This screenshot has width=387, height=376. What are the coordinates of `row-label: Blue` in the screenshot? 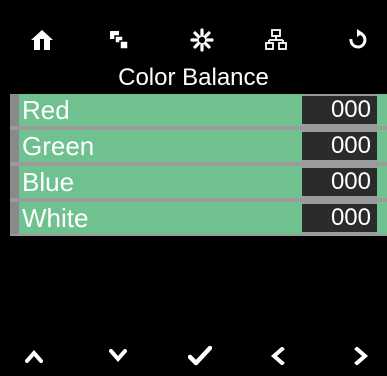 It's located at (48, 182).